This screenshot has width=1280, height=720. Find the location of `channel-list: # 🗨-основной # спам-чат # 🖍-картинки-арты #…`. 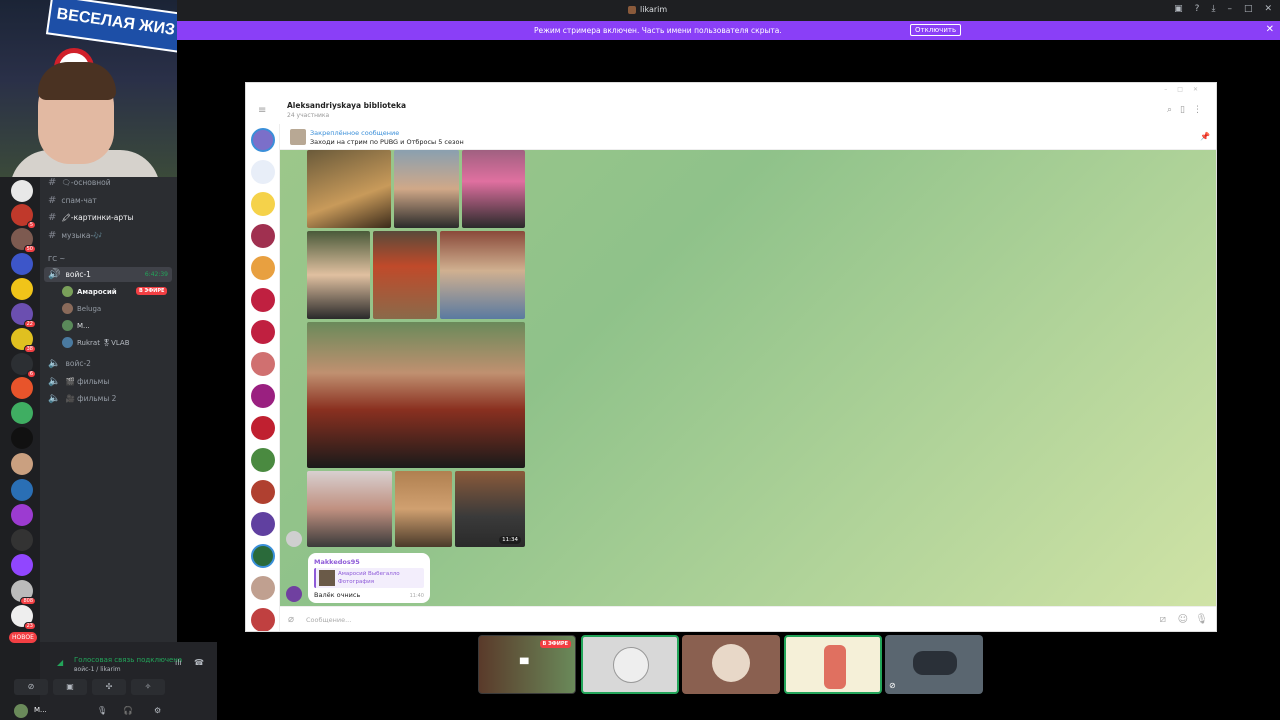

channel-list: # 🗨-основной # спам-чат # 🖍-картинки-арты #… is located at coordinates (115, 448).